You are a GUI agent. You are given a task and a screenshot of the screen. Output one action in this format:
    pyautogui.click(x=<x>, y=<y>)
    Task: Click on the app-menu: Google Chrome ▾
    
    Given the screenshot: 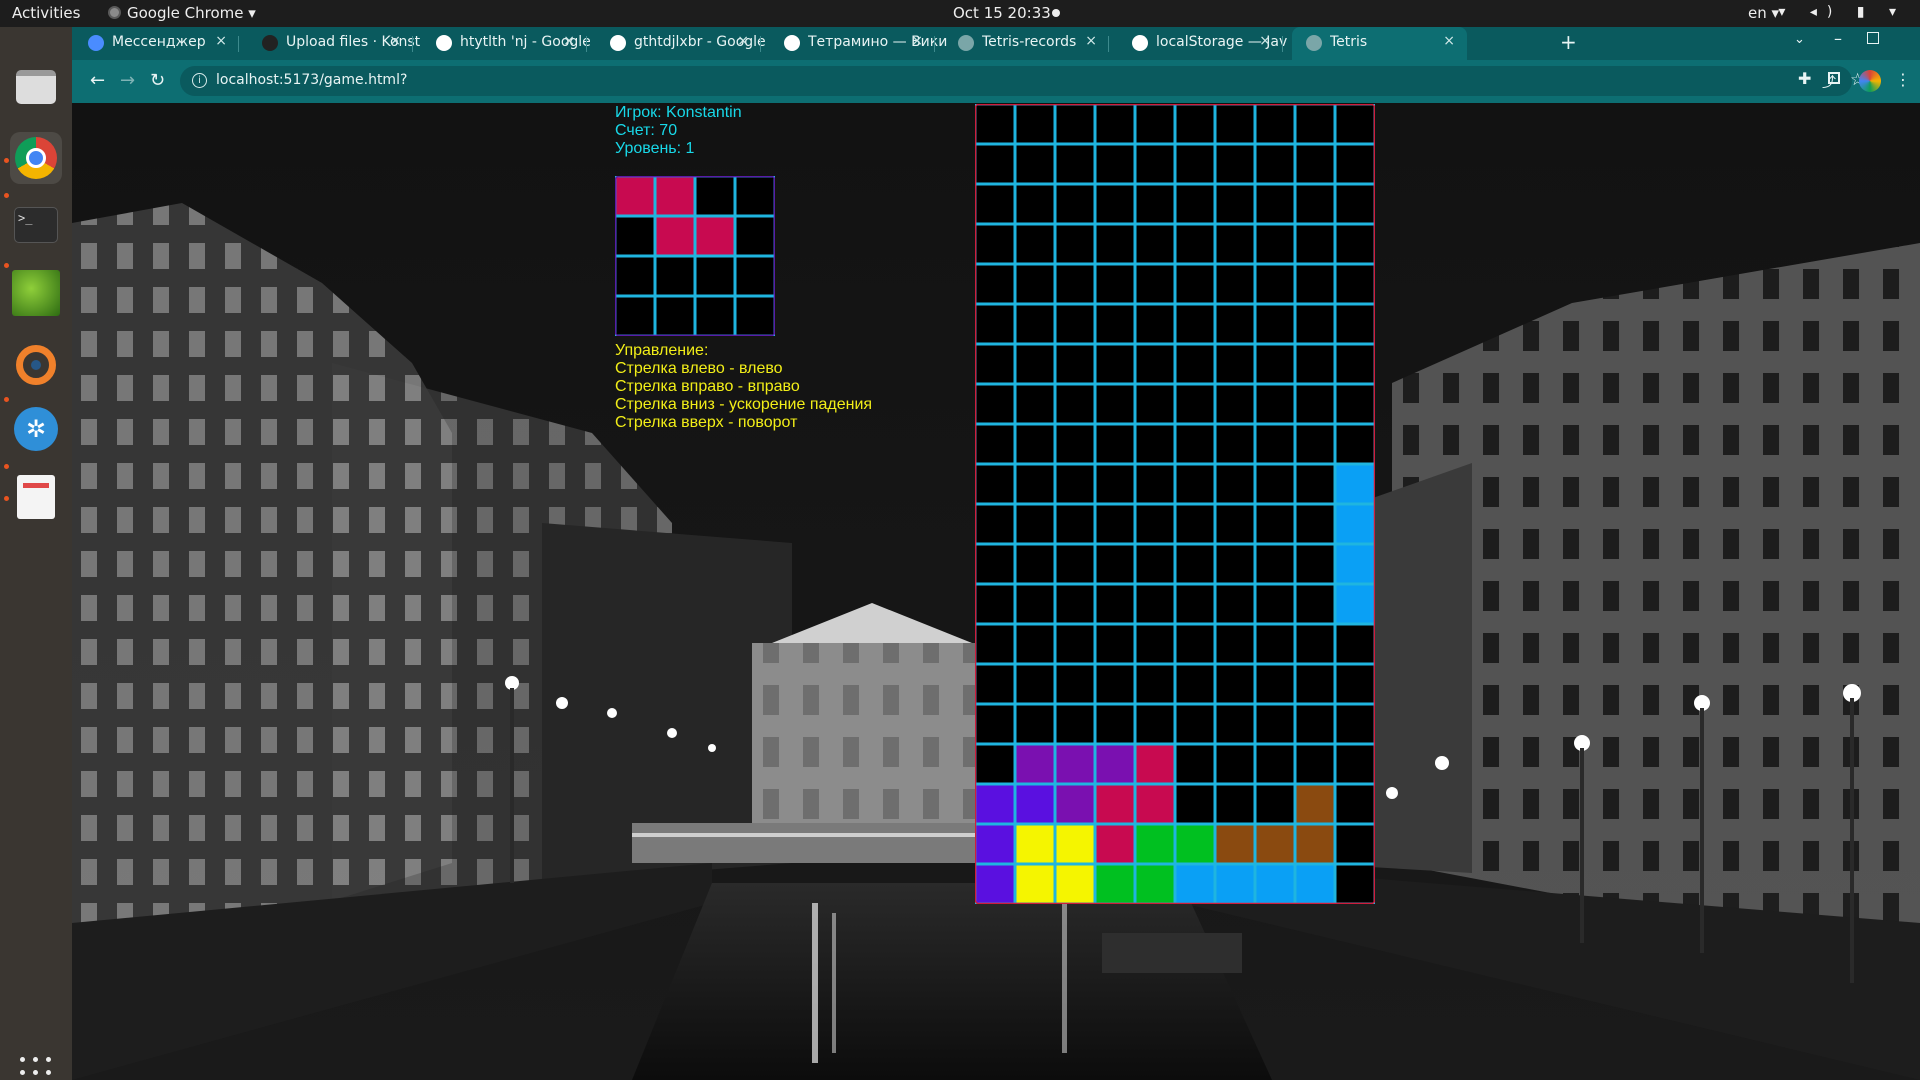 What is the action you would take?
    pyautogui.click(x=182, y=13)
    